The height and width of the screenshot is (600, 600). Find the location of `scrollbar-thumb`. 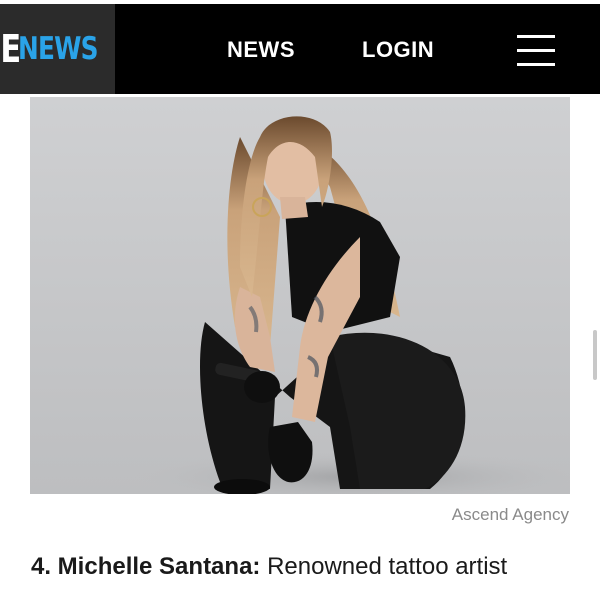

scrollbar-thumb is located at coordinates (595, 355).